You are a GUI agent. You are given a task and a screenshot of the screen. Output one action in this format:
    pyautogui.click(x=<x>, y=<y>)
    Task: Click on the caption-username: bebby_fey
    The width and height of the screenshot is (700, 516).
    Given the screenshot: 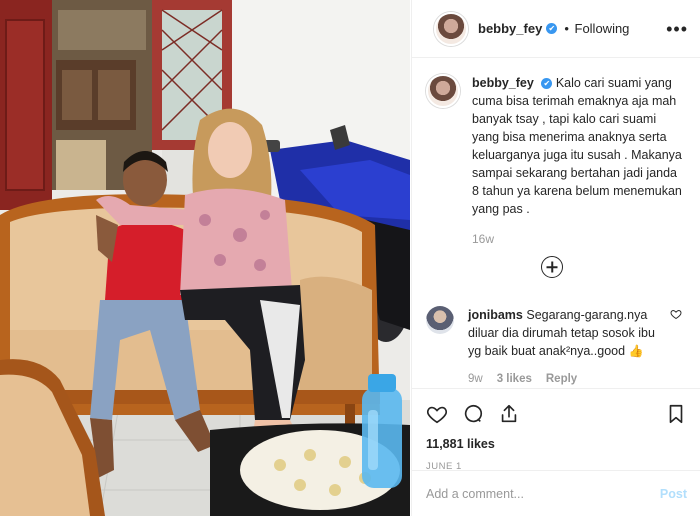 What is the action you would take?
    pyautogui.click(x=503, y=83)
    